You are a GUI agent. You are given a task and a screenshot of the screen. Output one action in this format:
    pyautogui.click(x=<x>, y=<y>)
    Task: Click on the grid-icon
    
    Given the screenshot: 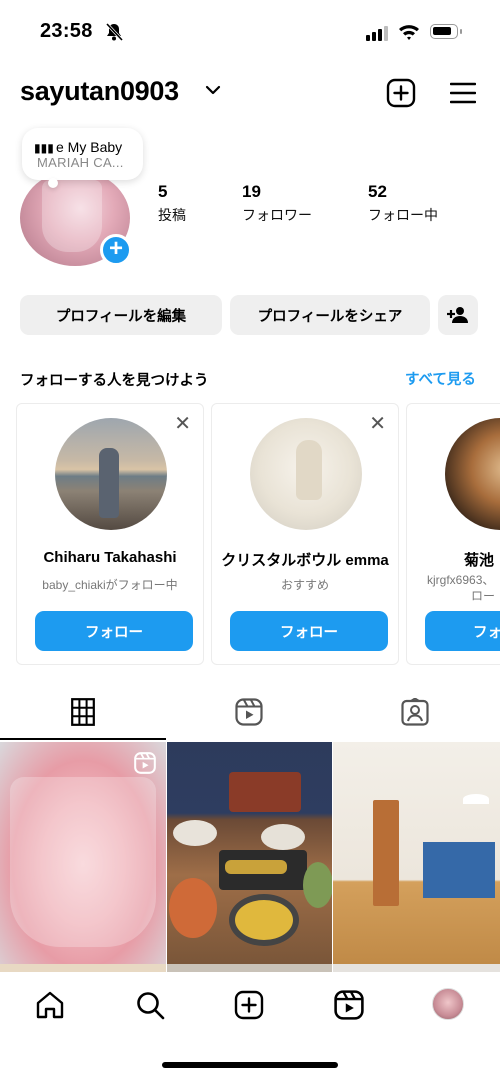 What is the action you would take?
    pyautogui.click(x=83, y=712)
    